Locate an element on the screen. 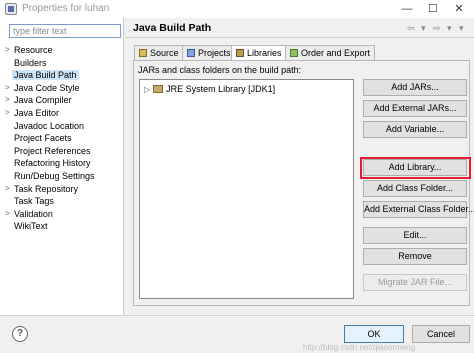 This screenshot has height=353, width=474. tab-projects: Projects is located at coordinates (209, 52).